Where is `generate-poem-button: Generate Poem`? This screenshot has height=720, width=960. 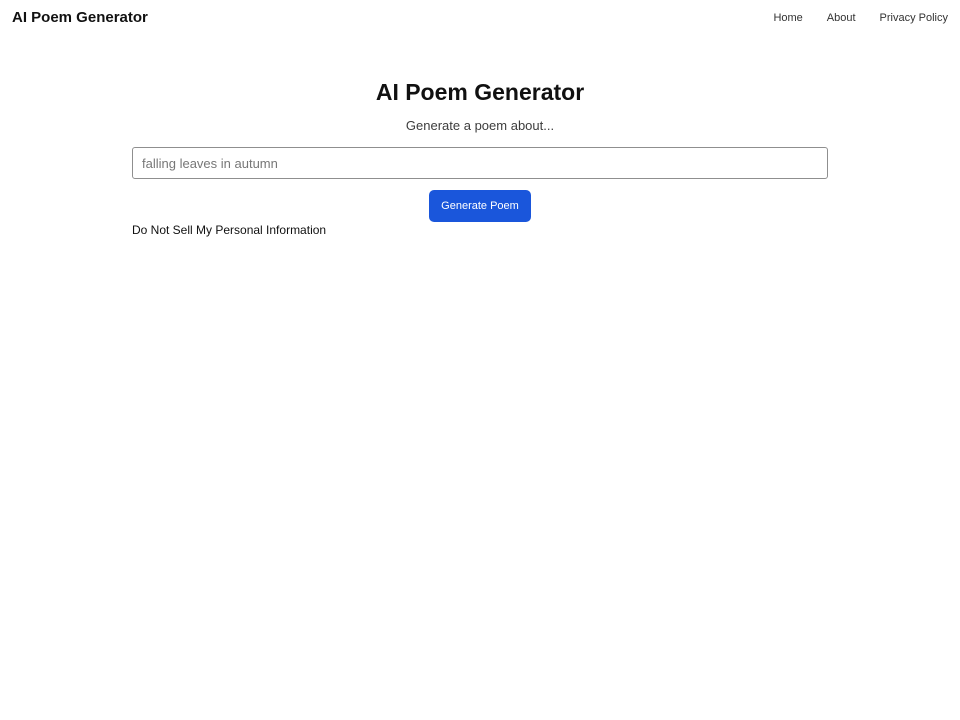
generate-poem-button: Generate Poem is located at coordinates (480, 206).